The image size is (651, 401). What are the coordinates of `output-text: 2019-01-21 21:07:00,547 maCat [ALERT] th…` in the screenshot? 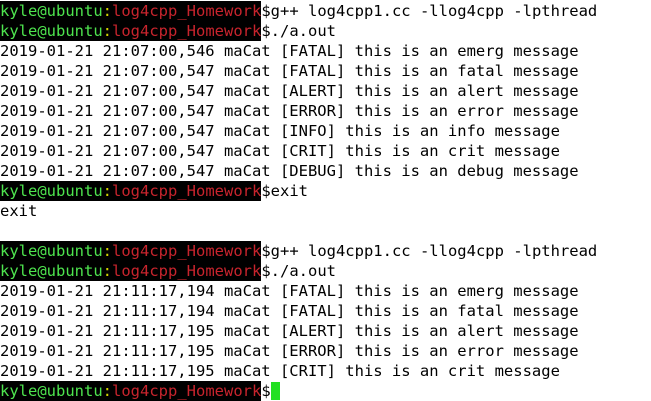 It's located at (289, 91).